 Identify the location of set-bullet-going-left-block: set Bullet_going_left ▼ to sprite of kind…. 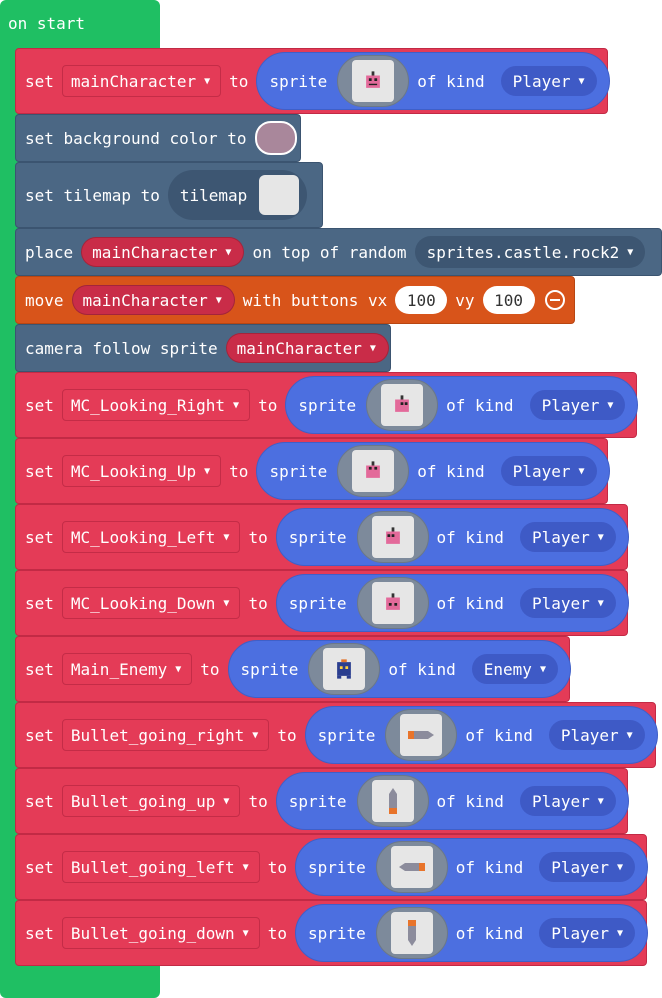
(332, 867).